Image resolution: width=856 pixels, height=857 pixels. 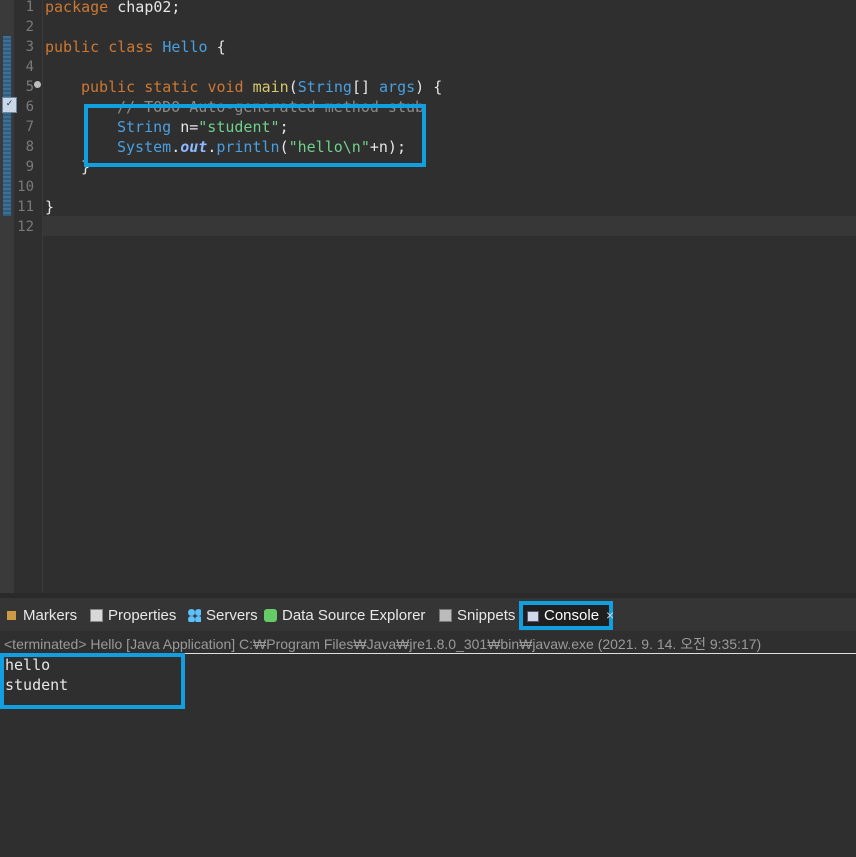 What do you see at coordinates (194, 615) in the screenshot?
I see `servers-icon` at bounding box center [194, 615].